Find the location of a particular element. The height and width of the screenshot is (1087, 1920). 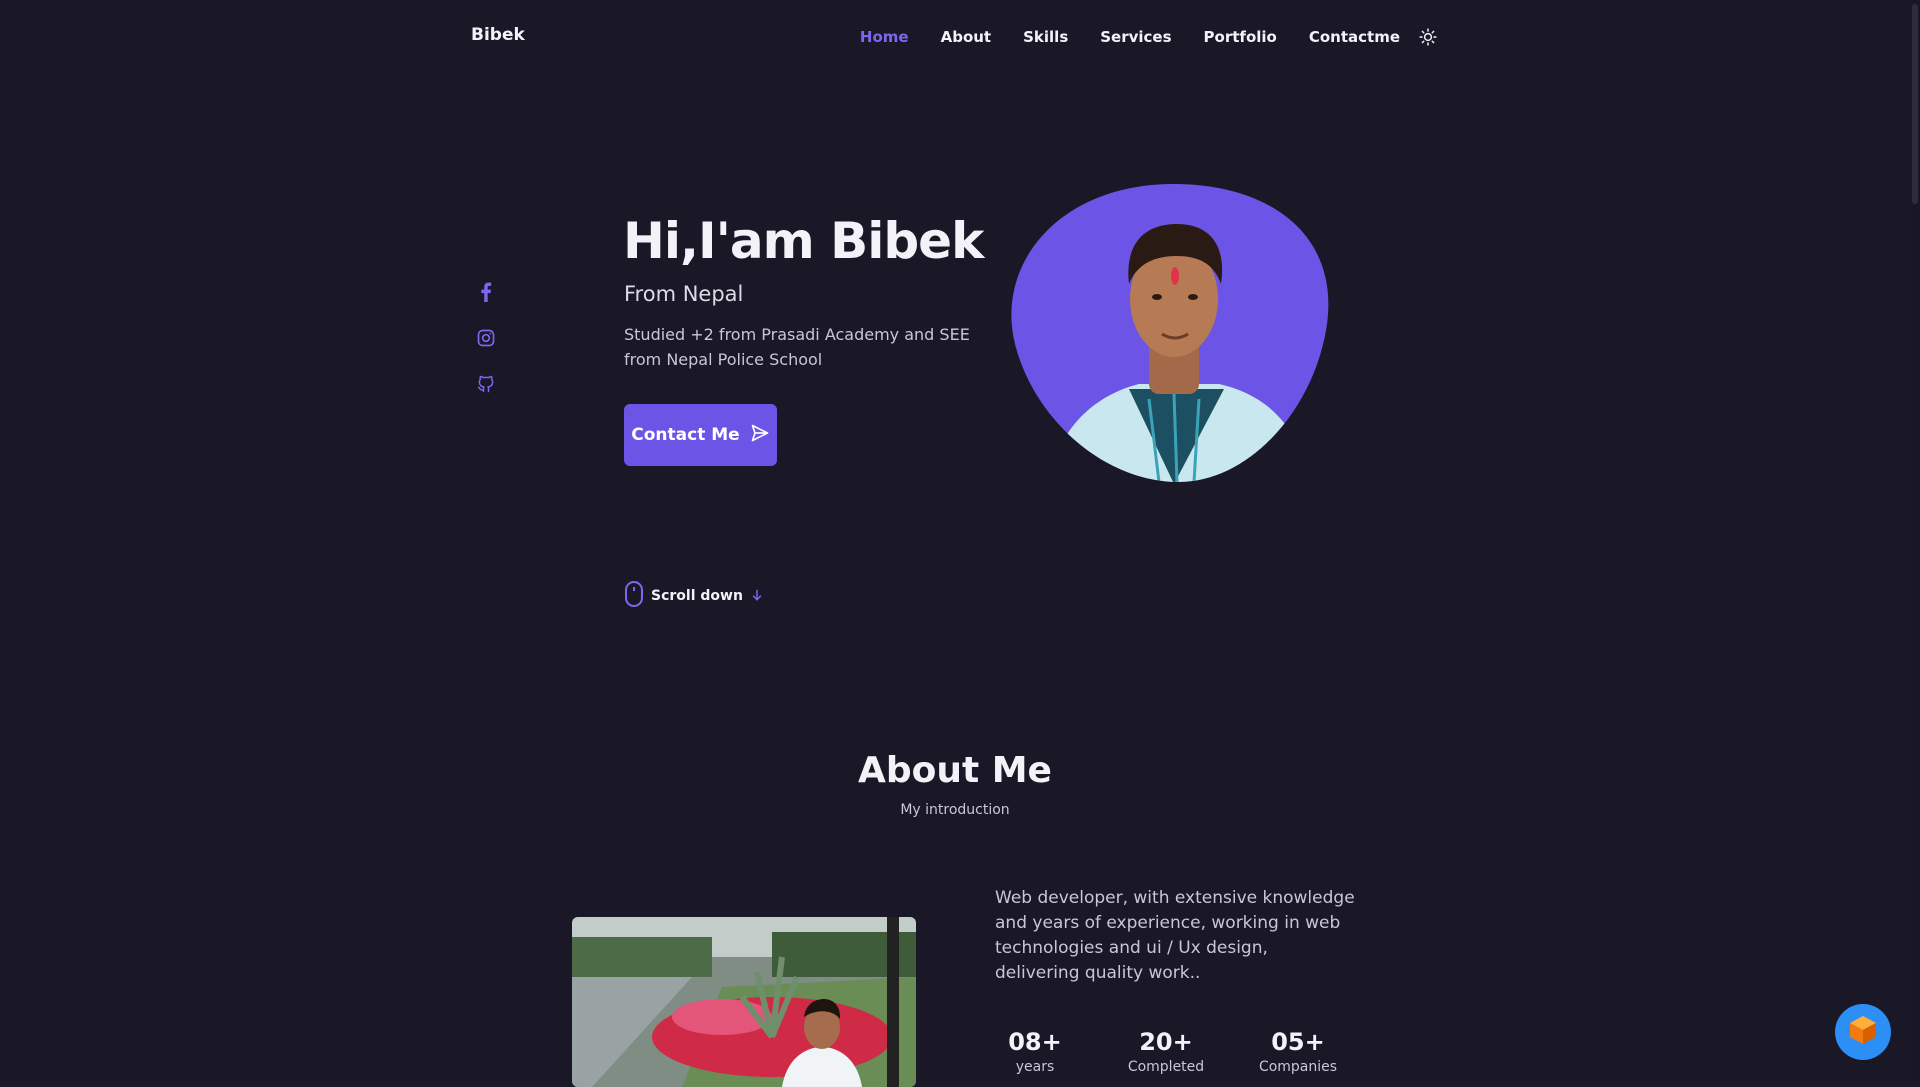

contact-me-button: Contact Me is located at coordinates (700, 435).